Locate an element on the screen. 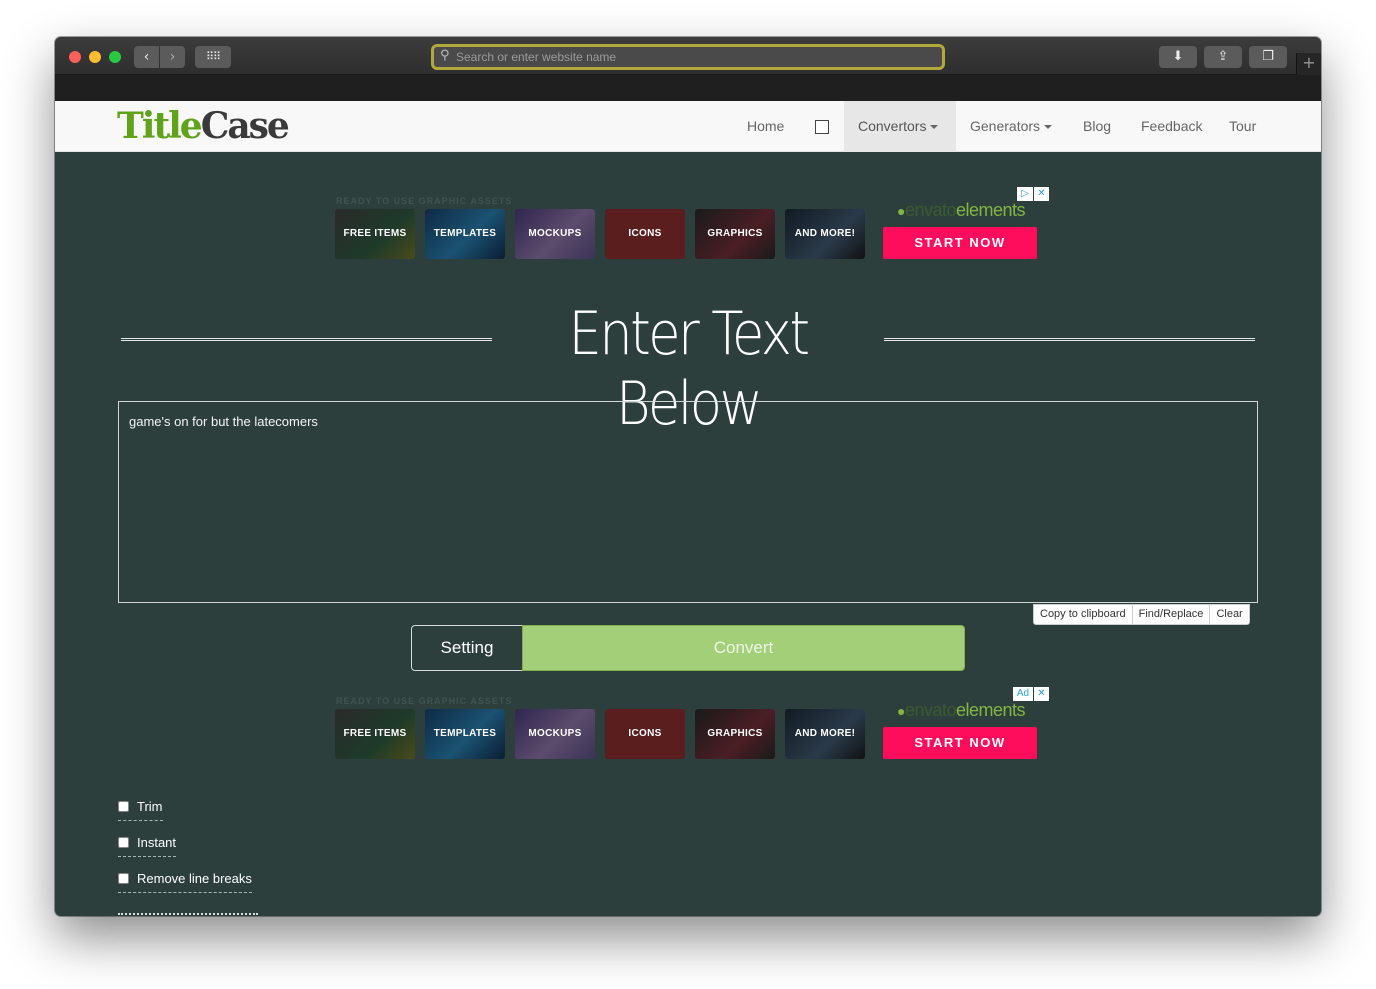  nav-generators: Generators is located at coordinates (1011, 126).